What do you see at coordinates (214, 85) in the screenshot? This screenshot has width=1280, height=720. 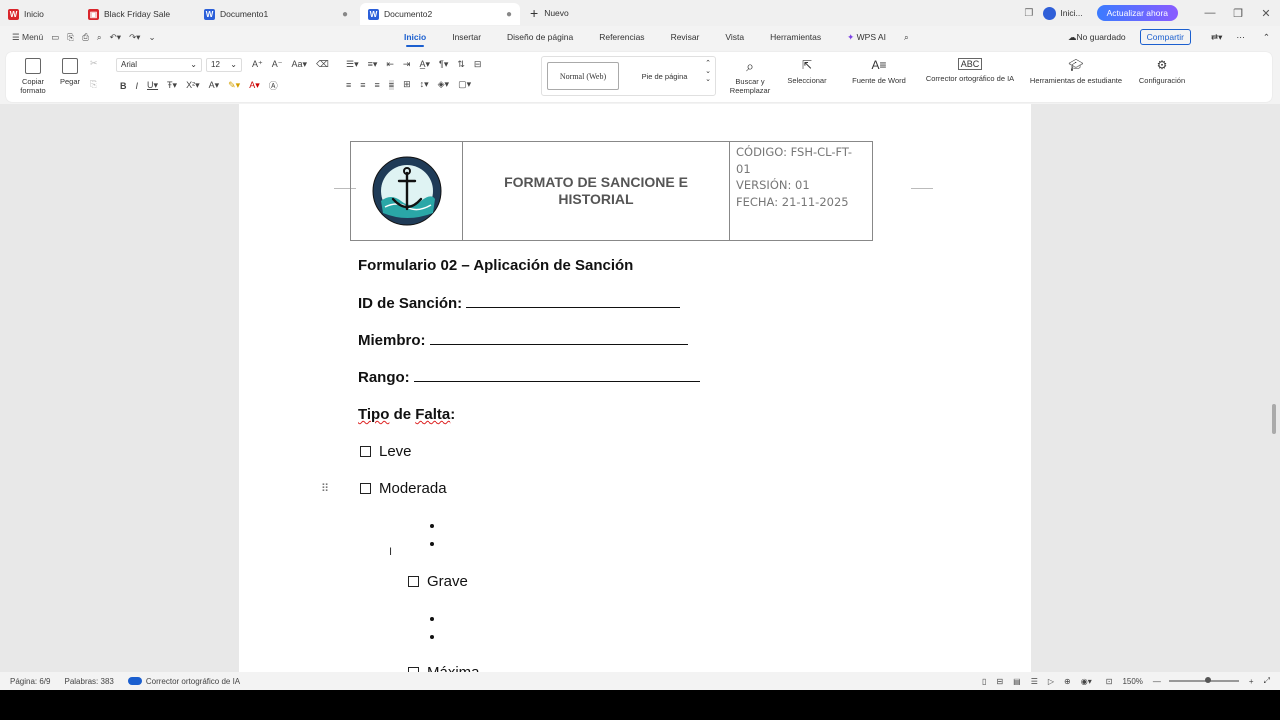 I see `text-effect-icon: A▾` at bounding box center [214, 85].